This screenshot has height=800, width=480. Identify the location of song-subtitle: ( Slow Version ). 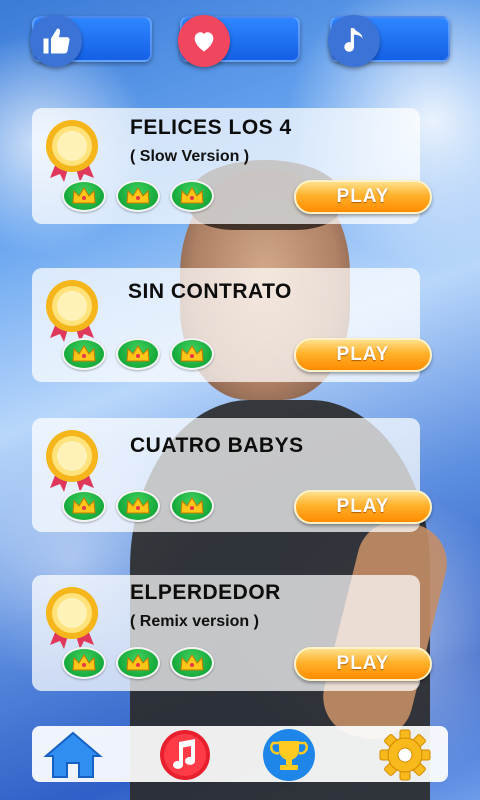
(190, 156).